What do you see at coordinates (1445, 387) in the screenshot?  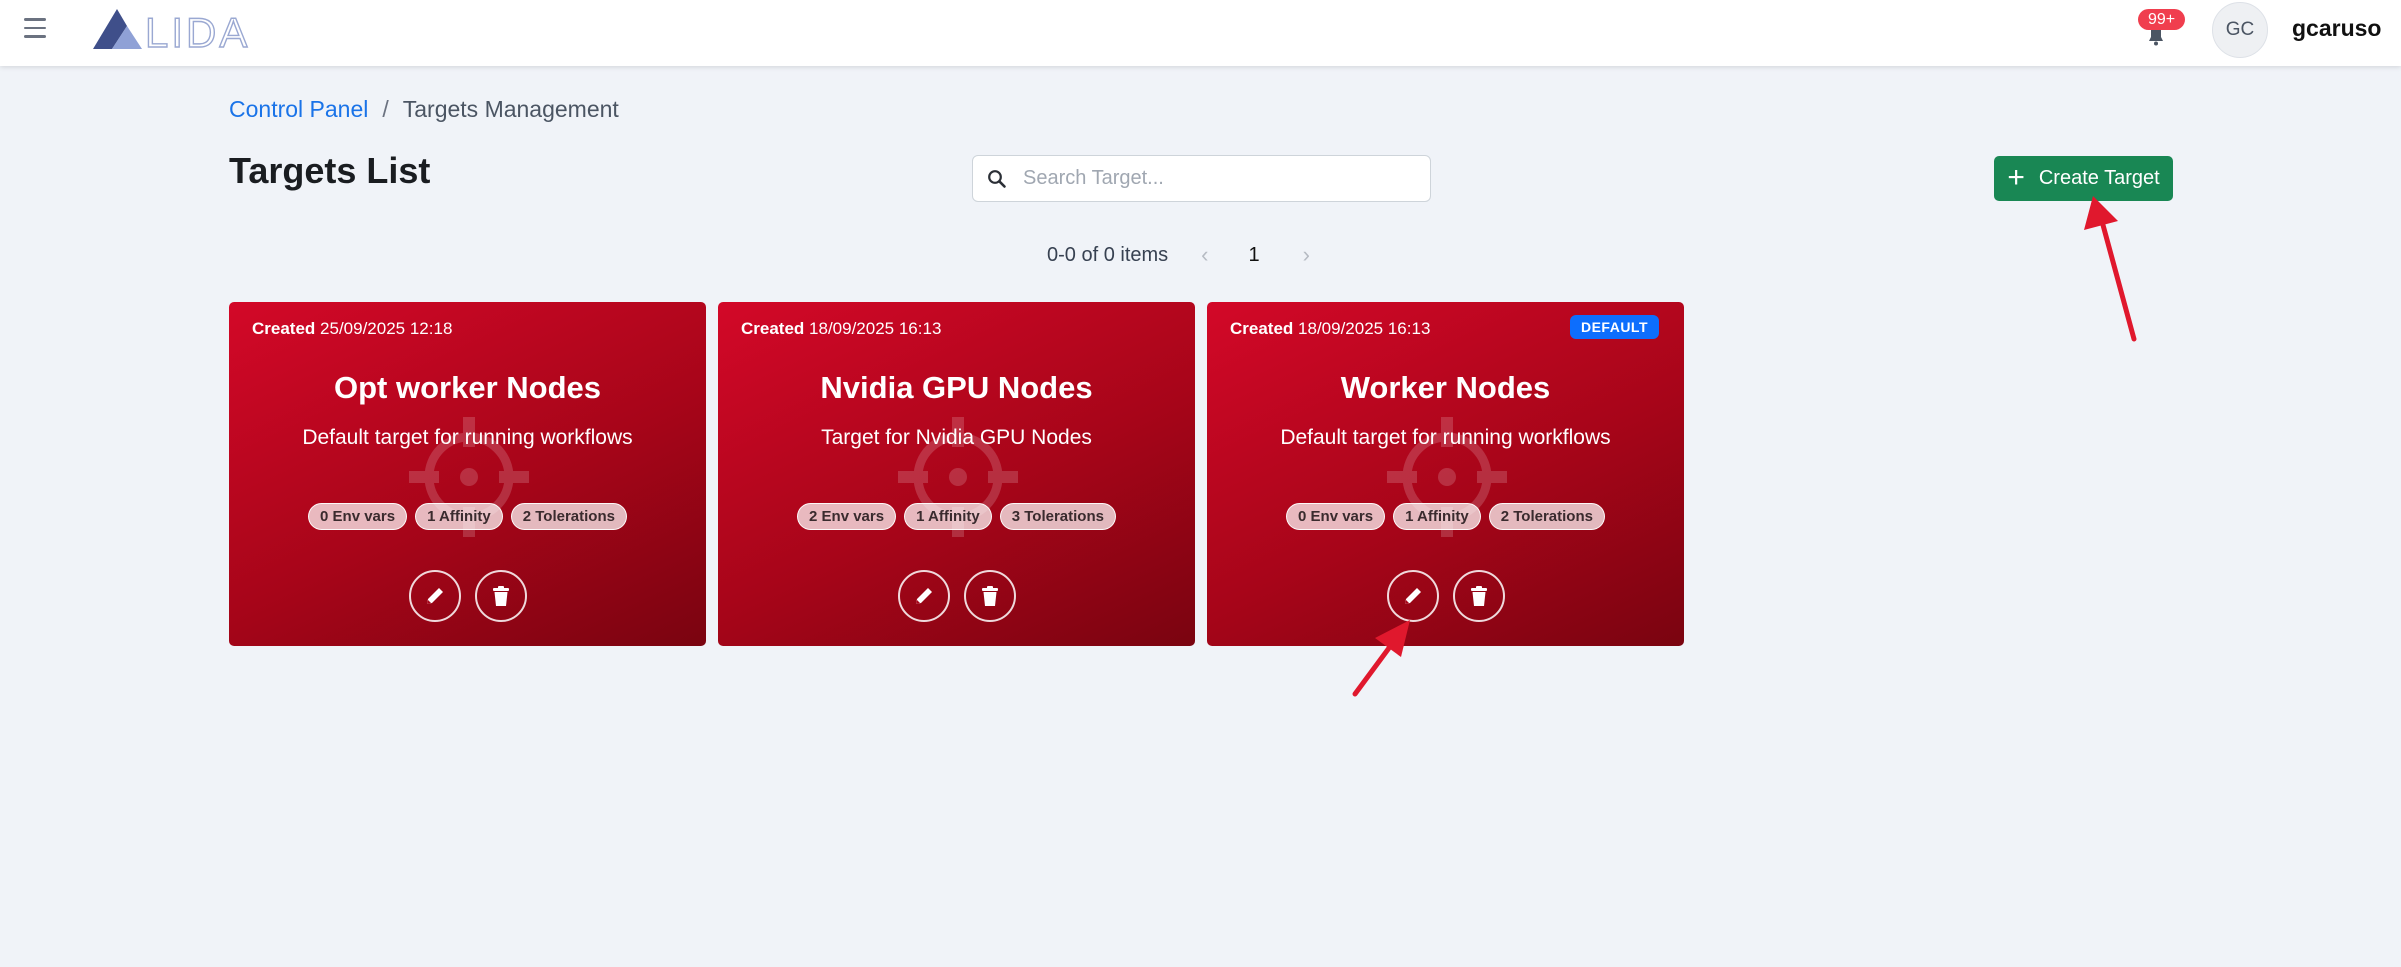 I see `card-title: Worker Nodes` at bounding box center [1445, 387].